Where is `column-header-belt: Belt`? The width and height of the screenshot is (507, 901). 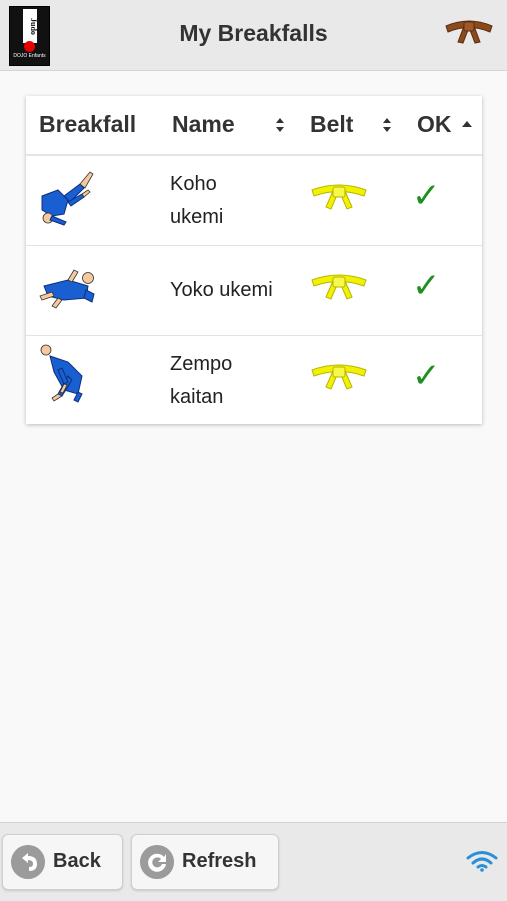 column-header-belt: Belt is located at coordinates (331, 124).